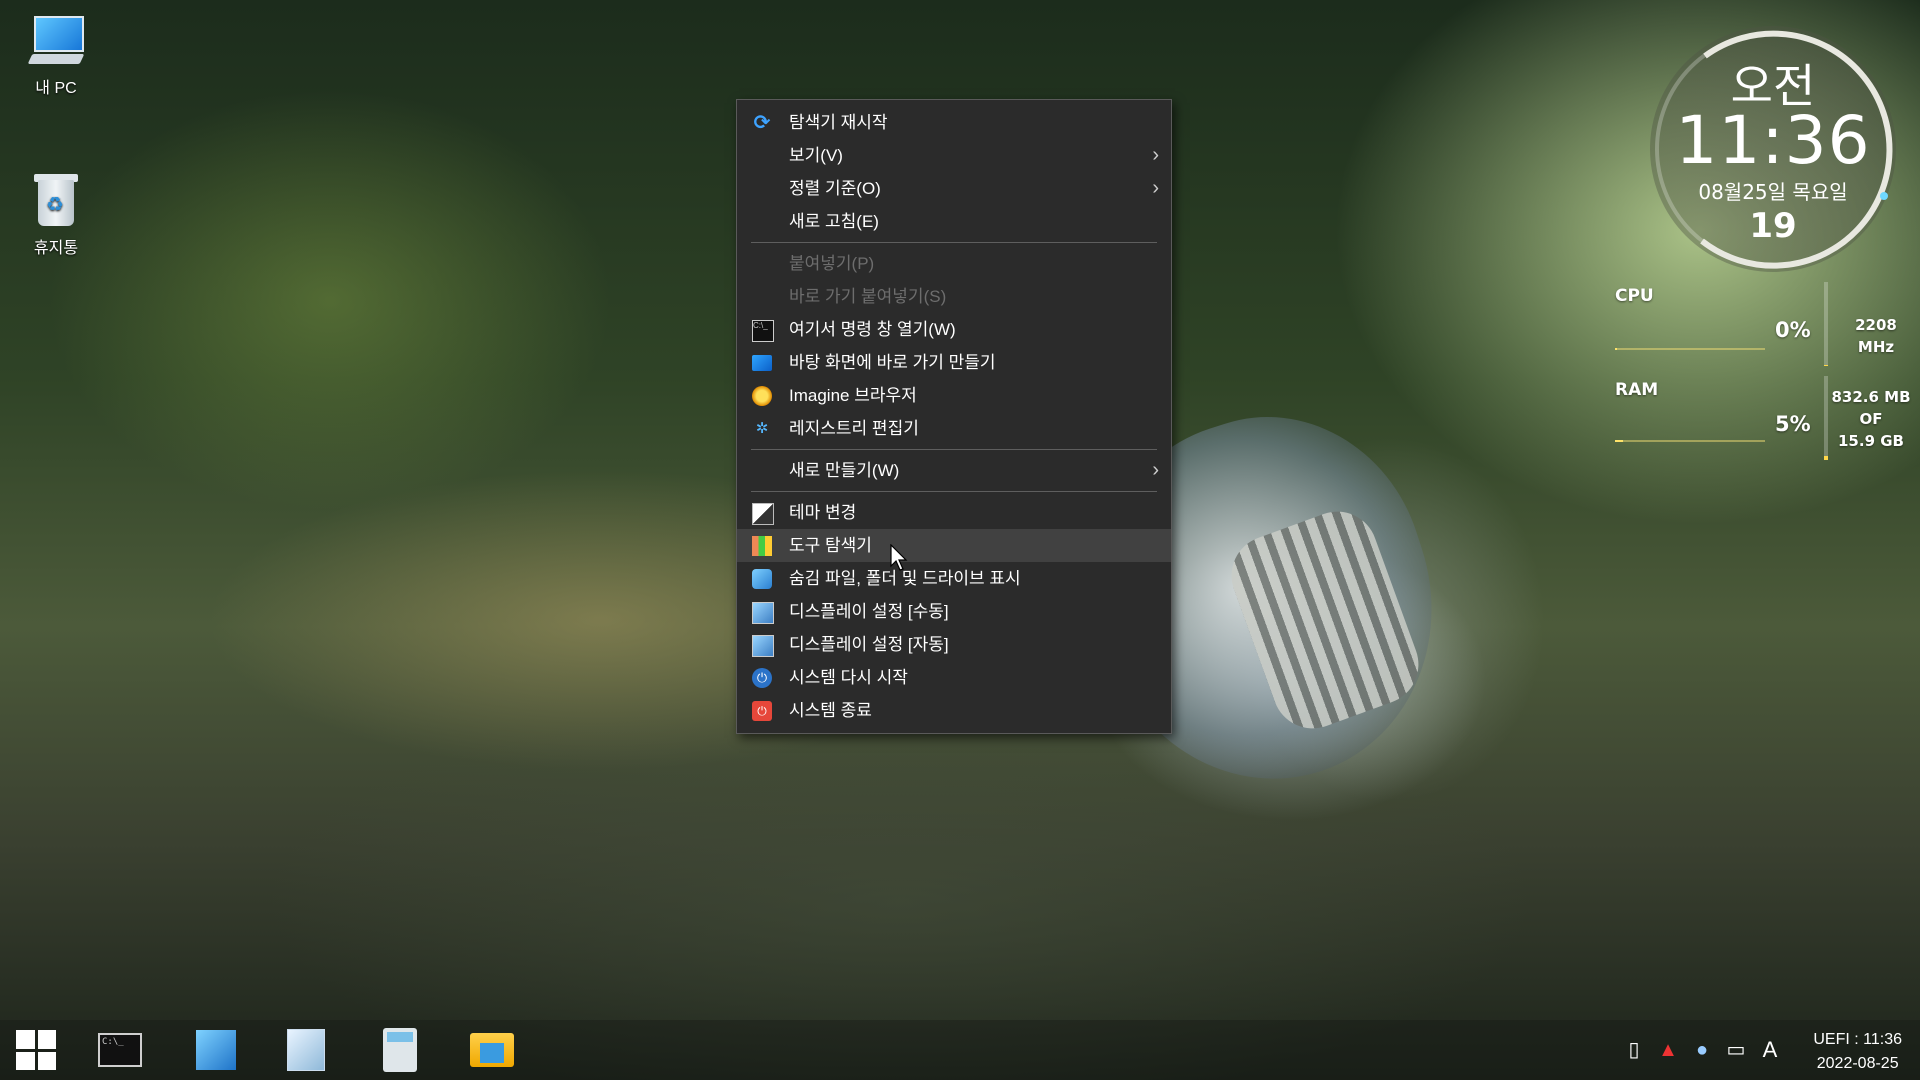  What do you see at coordinates (1793, 330) in the screenshot?
I see `cpu-percent: 0%` at bounding box center [1793, 330].